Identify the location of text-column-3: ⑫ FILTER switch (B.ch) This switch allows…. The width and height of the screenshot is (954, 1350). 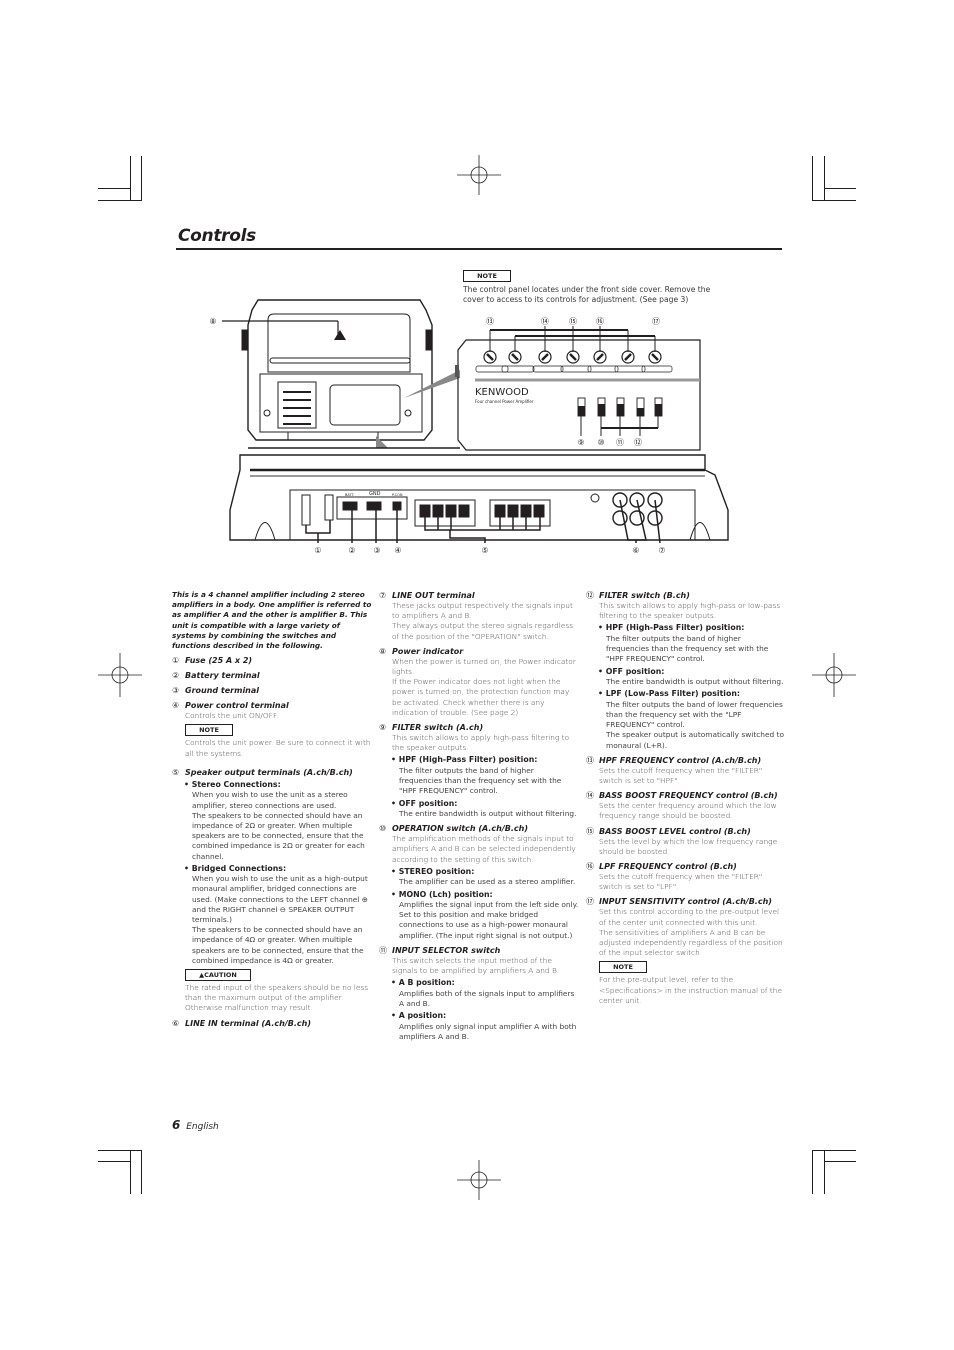
(686, 798).